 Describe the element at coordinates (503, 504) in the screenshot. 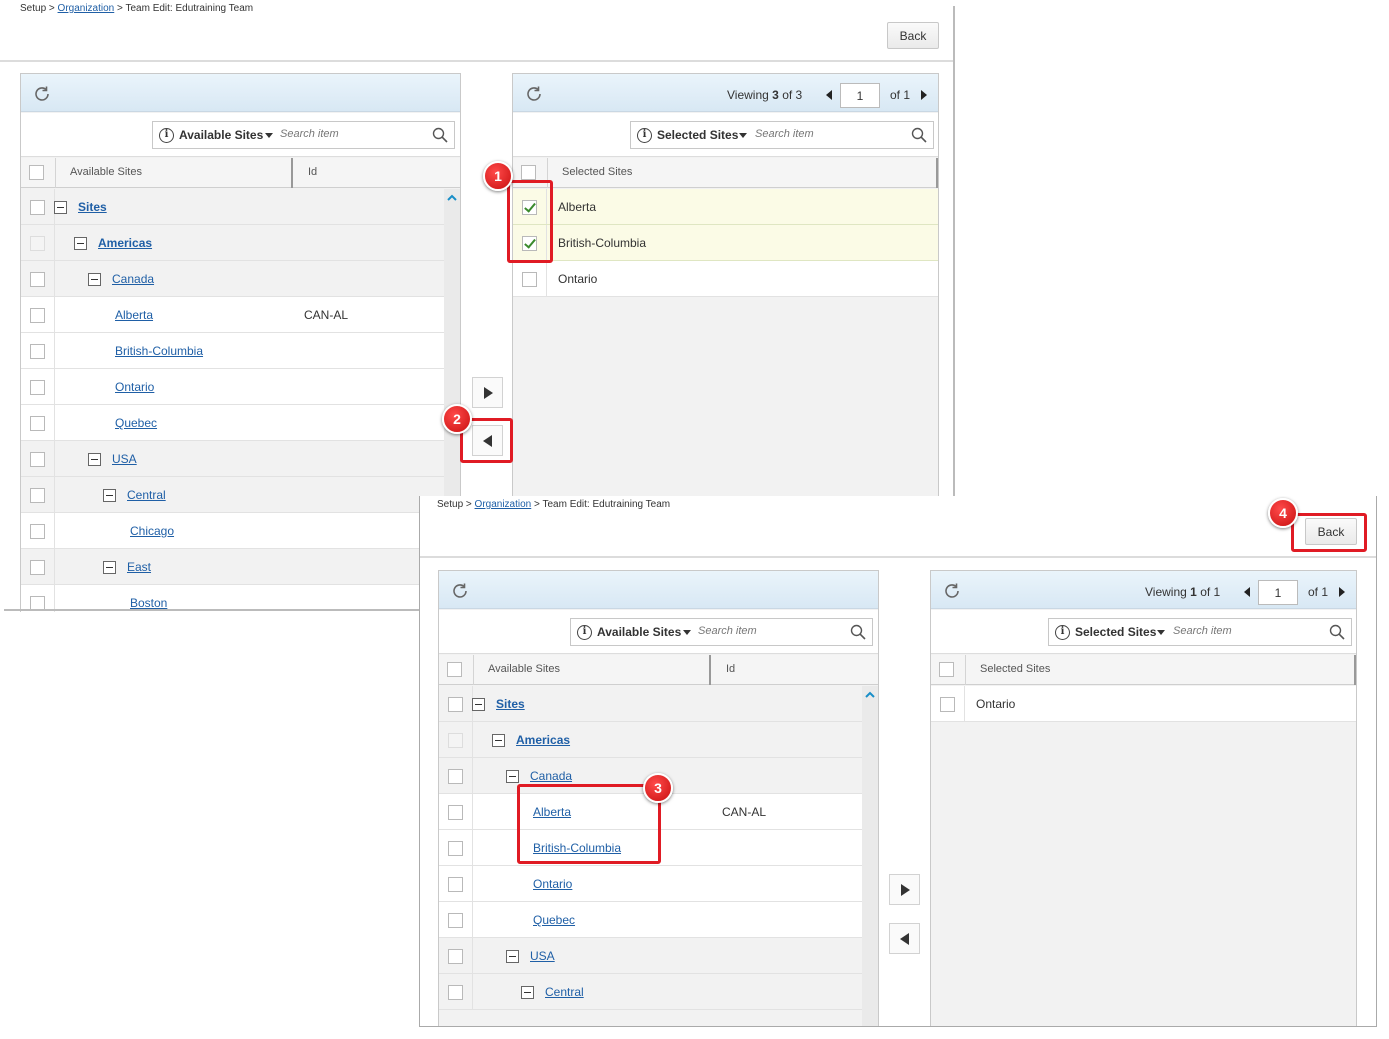

I see `breadcrumb-organization-link: Organization` at that location.